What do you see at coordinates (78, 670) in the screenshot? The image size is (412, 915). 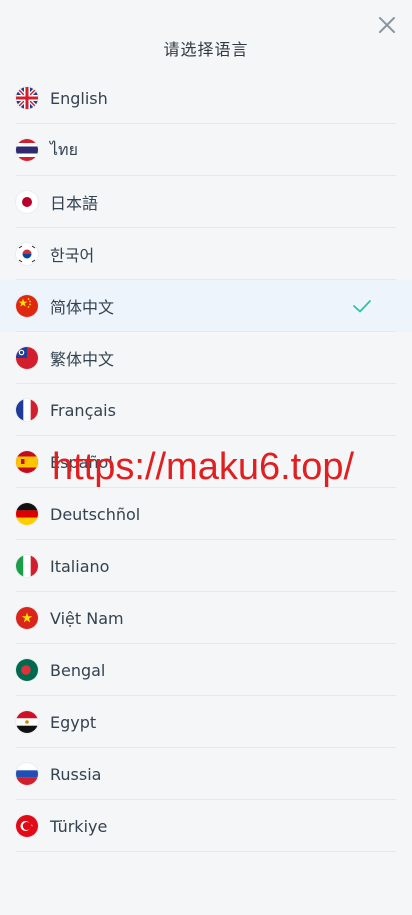 I see `language-label: Bengal` at bounding box center [78, 670].